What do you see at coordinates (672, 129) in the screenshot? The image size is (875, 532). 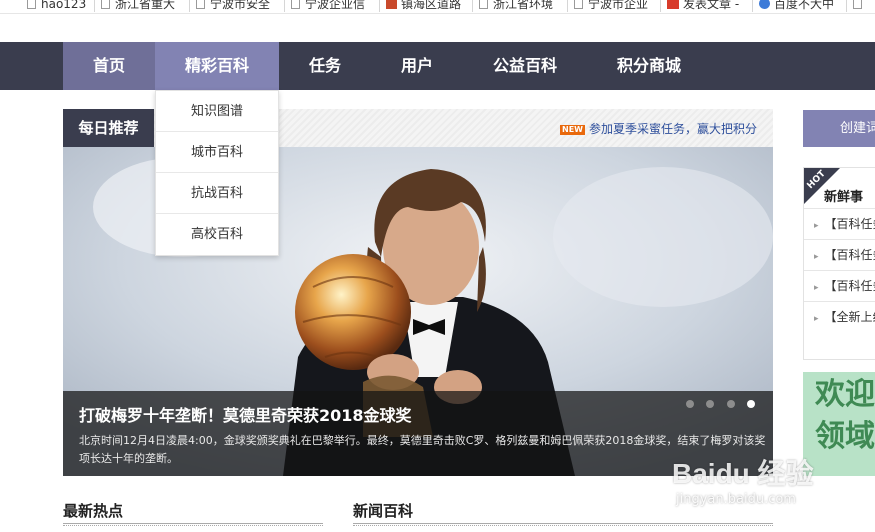 I see `promo-text: 参加夏季采蜜任务，赢大把积分` at bounding box center [672, 129].